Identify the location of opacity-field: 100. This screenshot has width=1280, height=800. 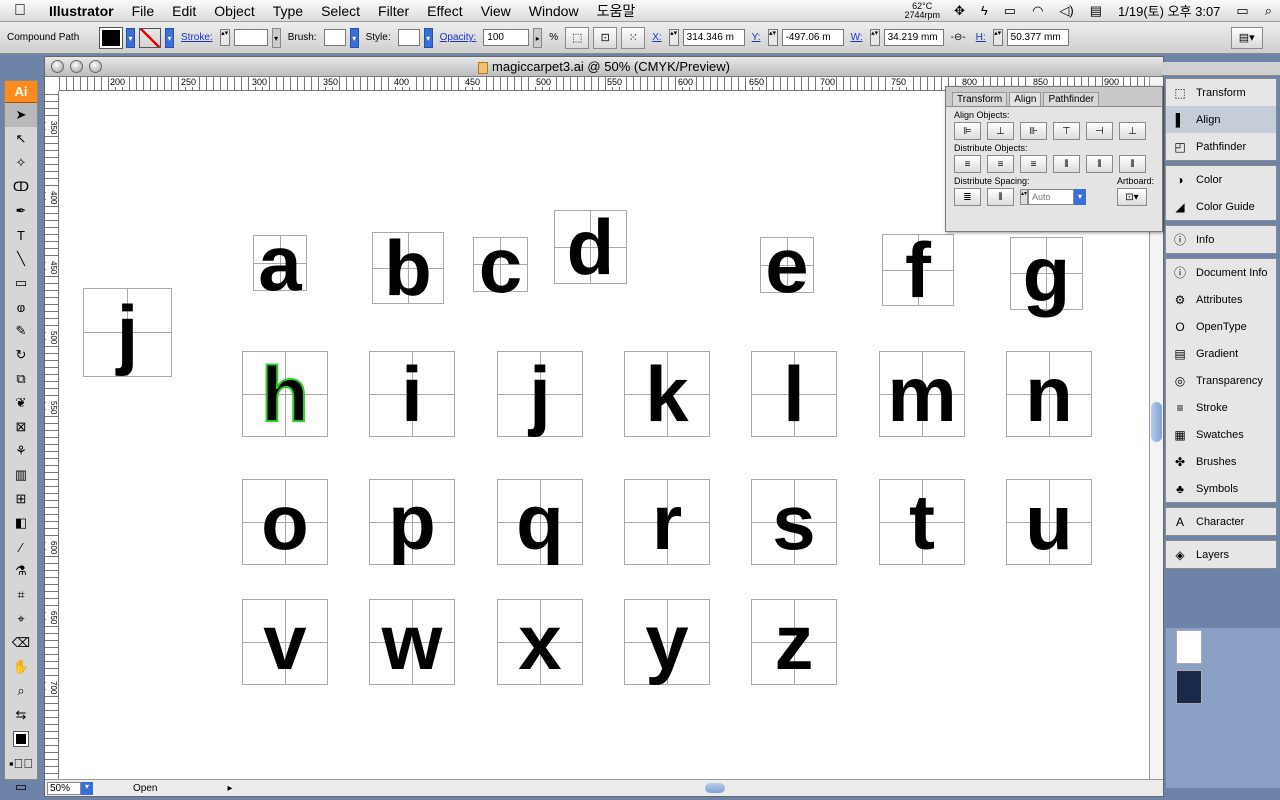
(506, 37).